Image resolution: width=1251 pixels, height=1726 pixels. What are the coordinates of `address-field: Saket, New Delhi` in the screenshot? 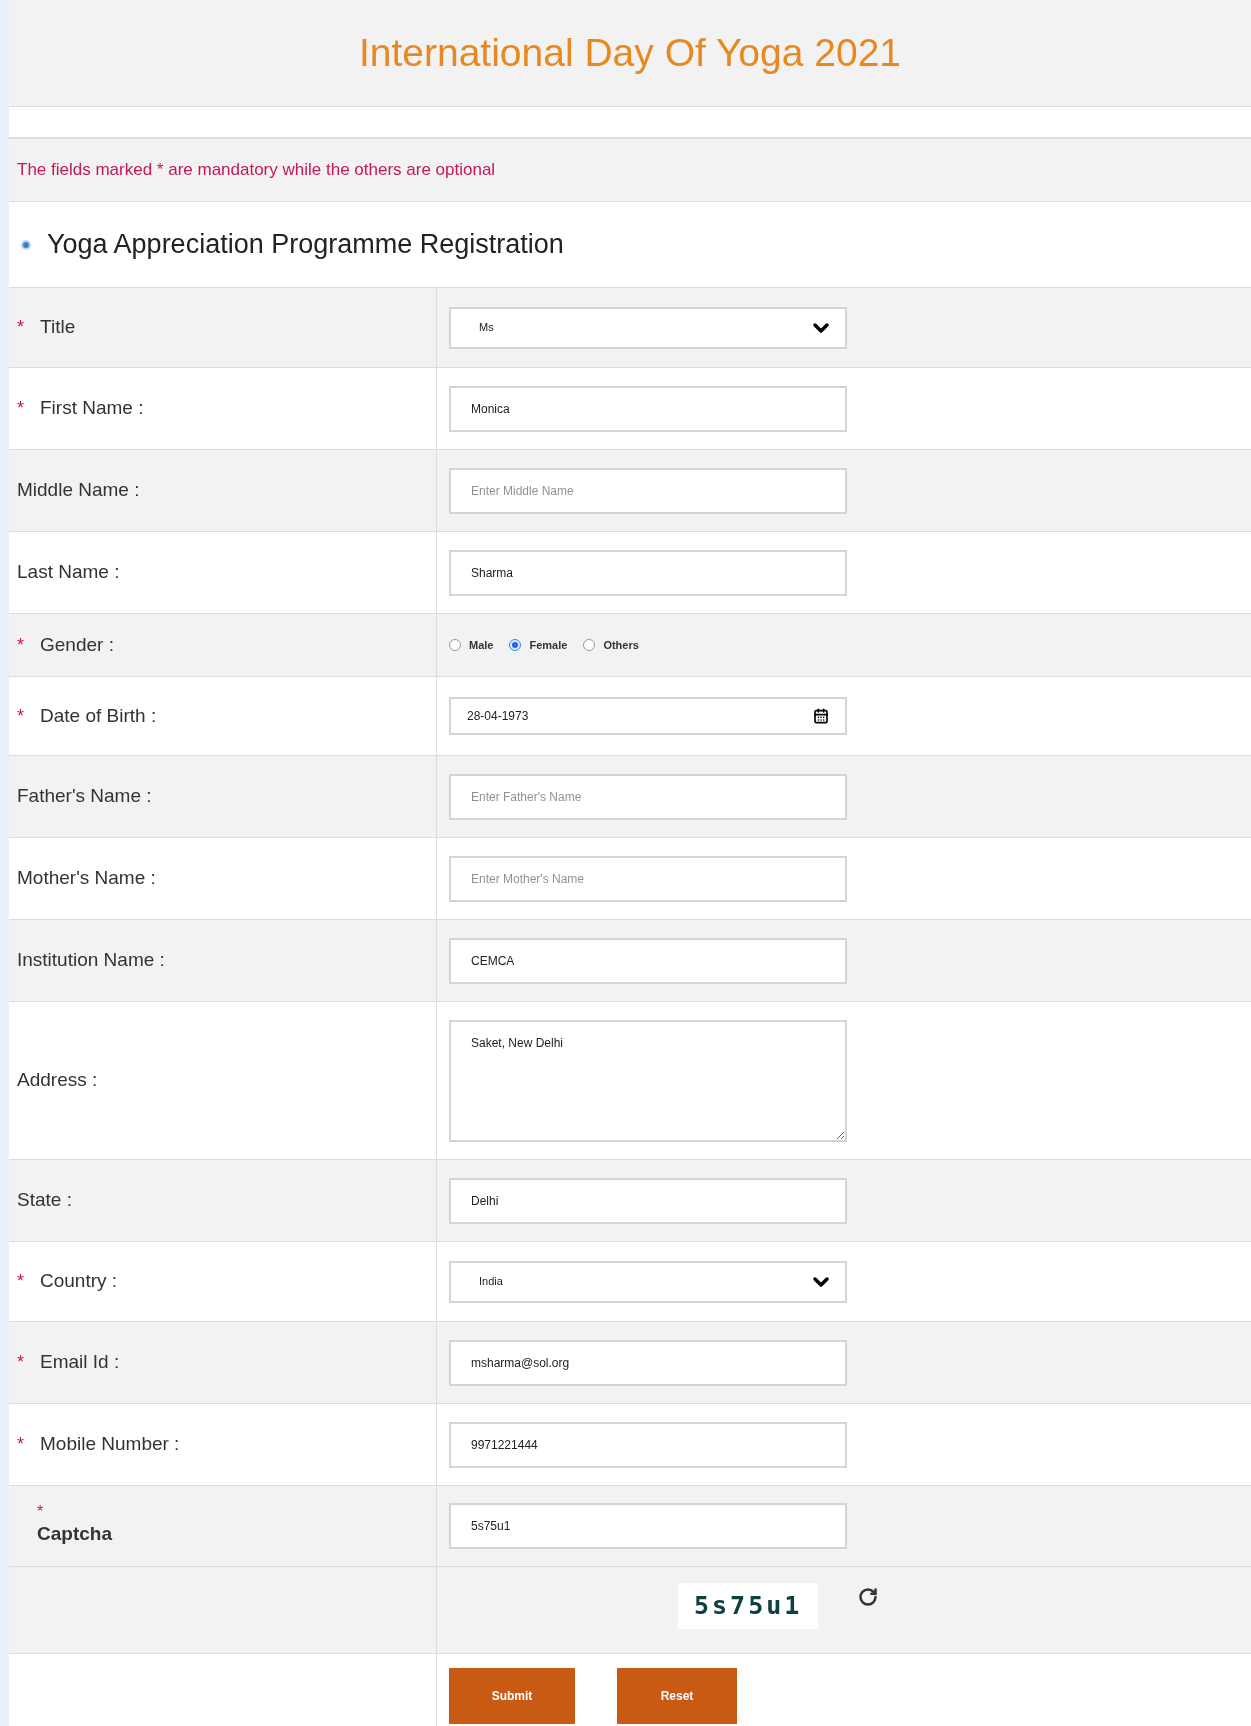 It's located at (648, 1080).